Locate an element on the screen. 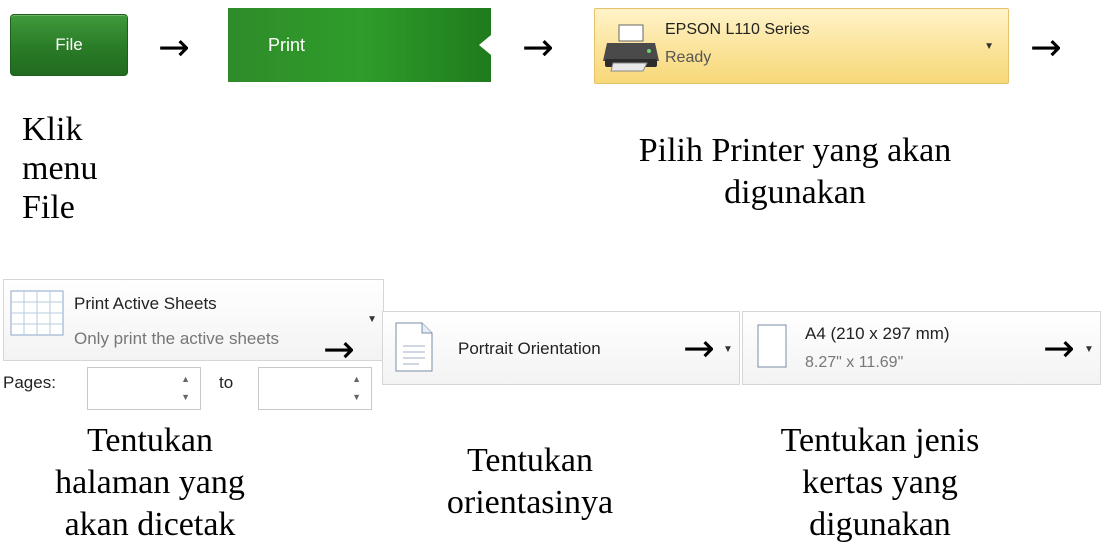 The width and height of the screenshot is (1101, 550). orientation-label: Portrait Orientation is located at coordinates (529, 348).